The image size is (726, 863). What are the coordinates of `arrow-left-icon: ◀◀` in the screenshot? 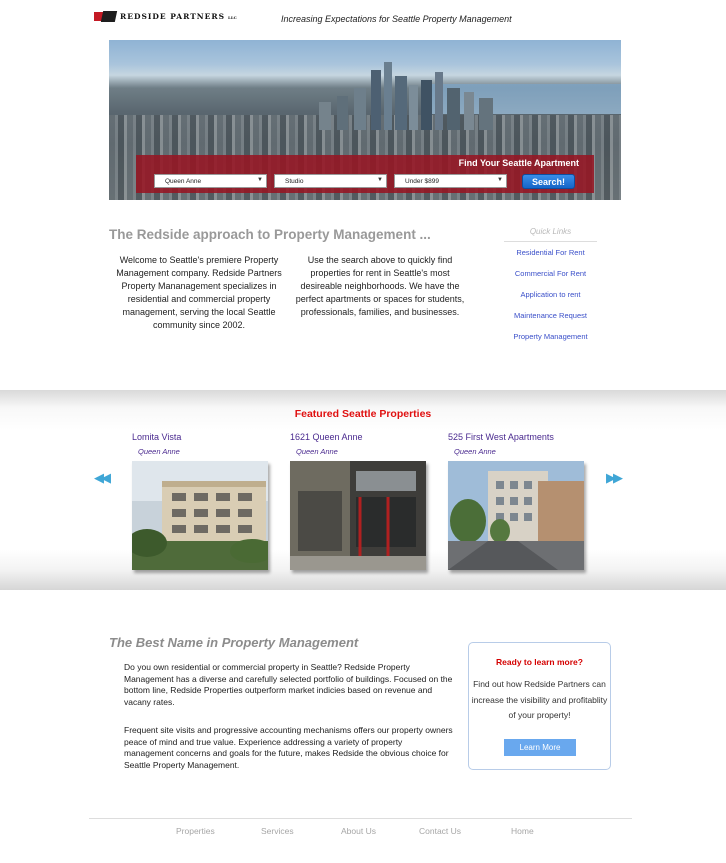 It's located at (102, 478).